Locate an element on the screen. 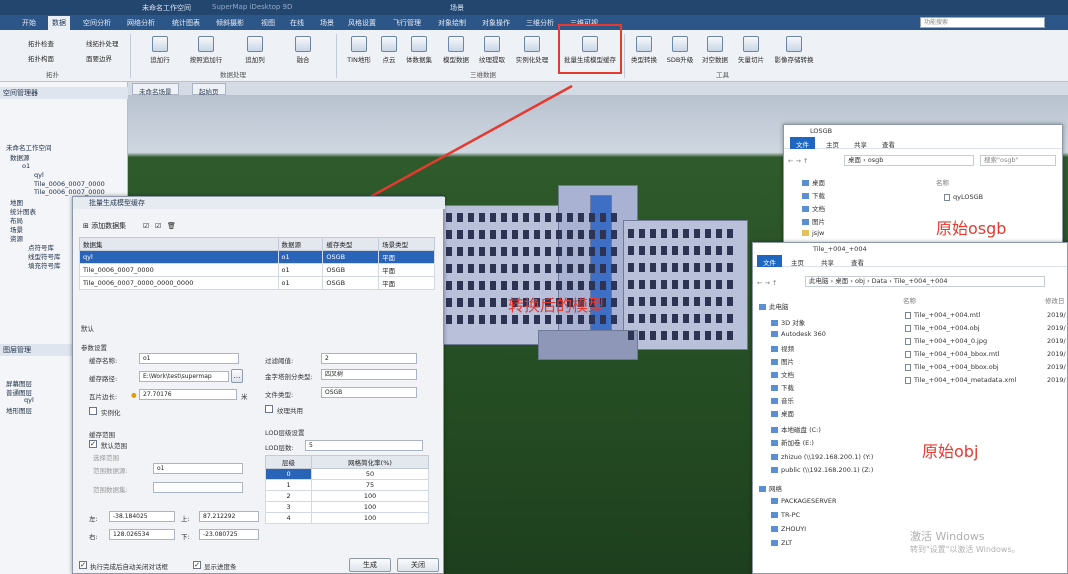 Image resolution: width=1068 pixels, height=574 pixels. vector-tile-button: 矢量切片 is located at coordinates (751, 50).